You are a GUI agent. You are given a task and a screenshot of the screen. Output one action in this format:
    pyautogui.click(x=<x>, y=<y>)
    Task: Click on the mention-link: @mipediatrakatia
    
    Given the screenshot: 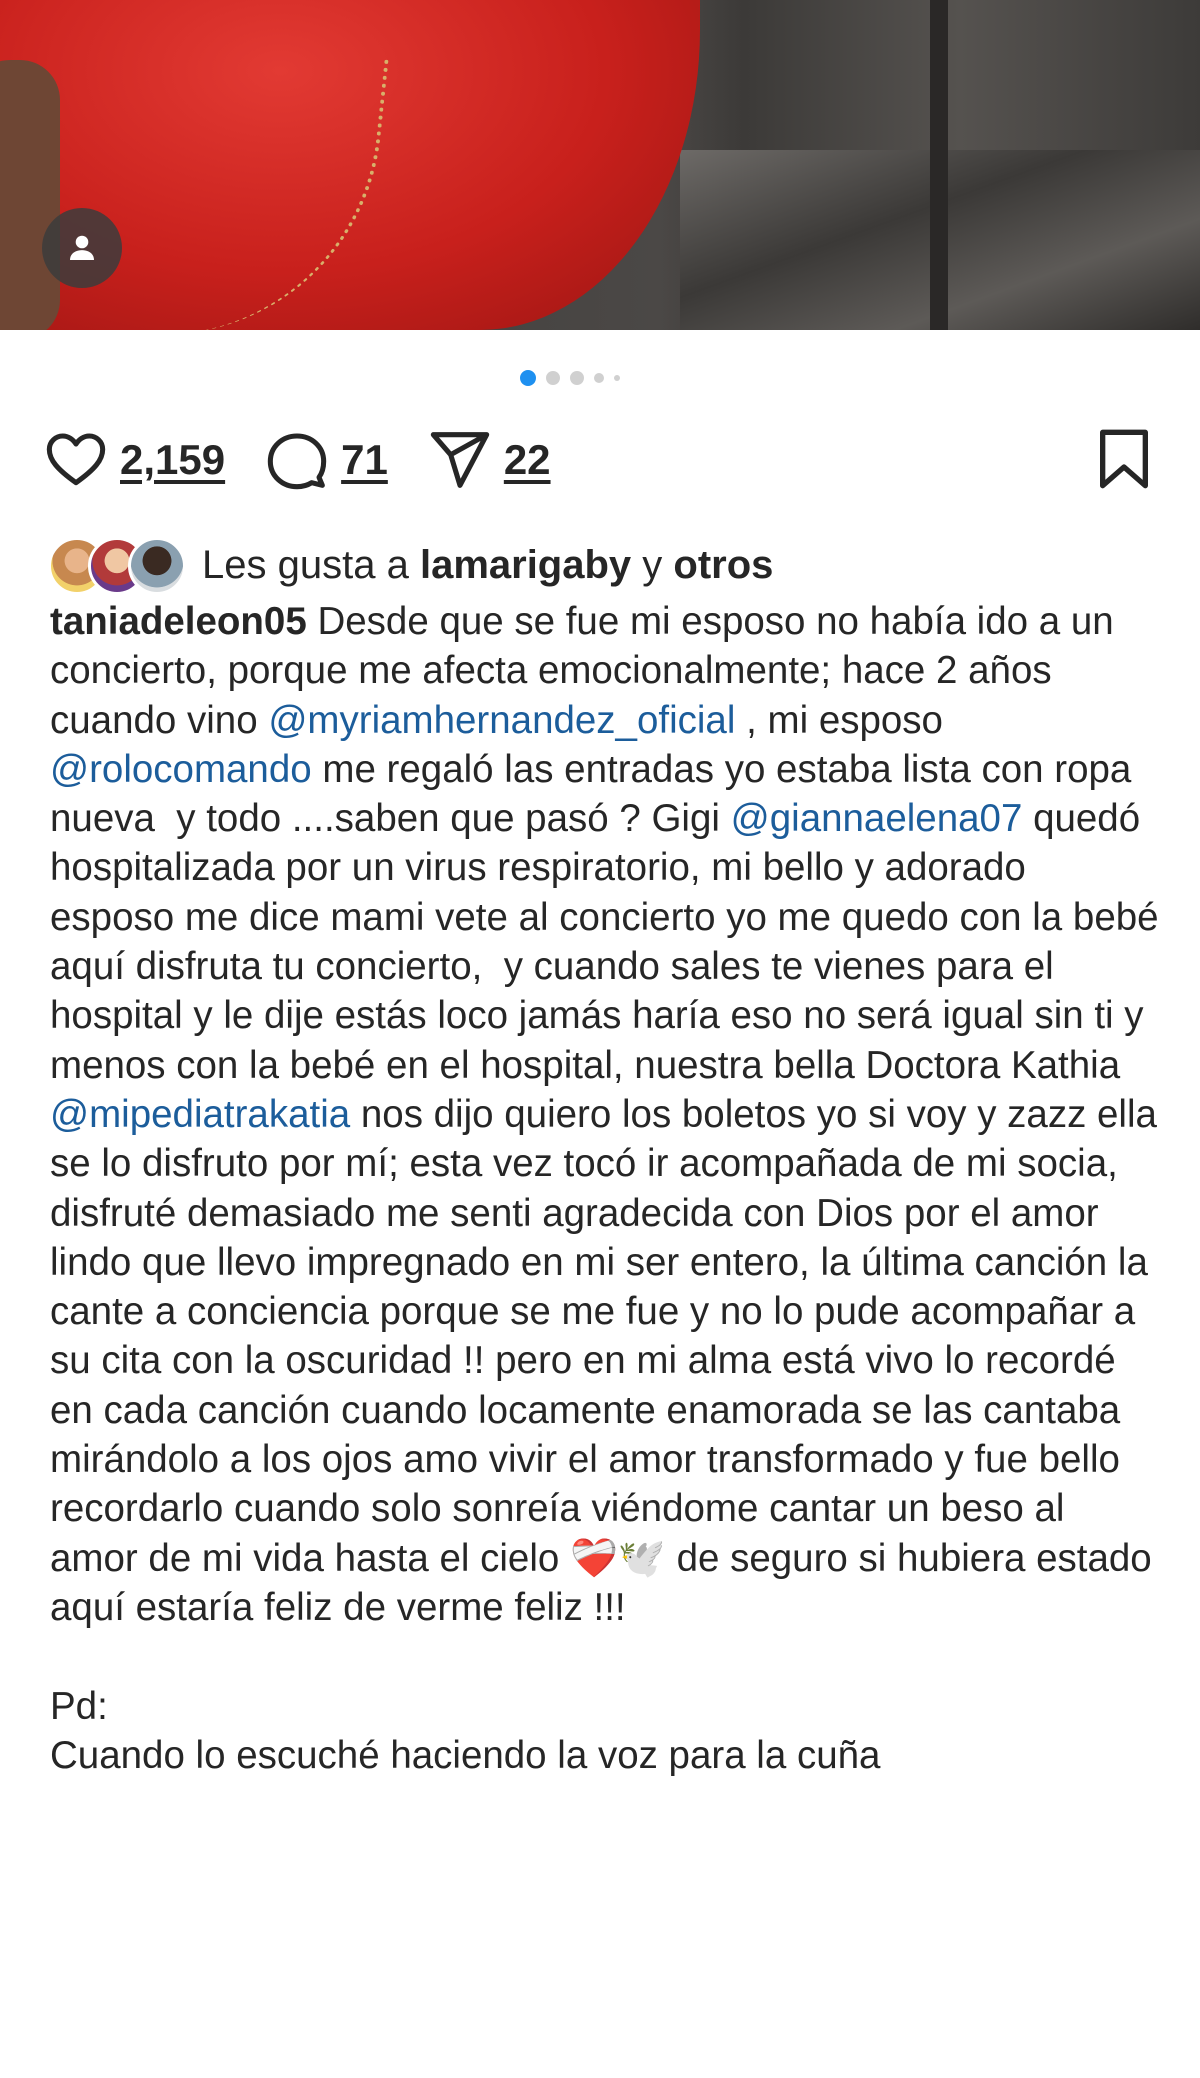 What is the action you would take?
    pyautogui.click(x=200, y=1114)
    